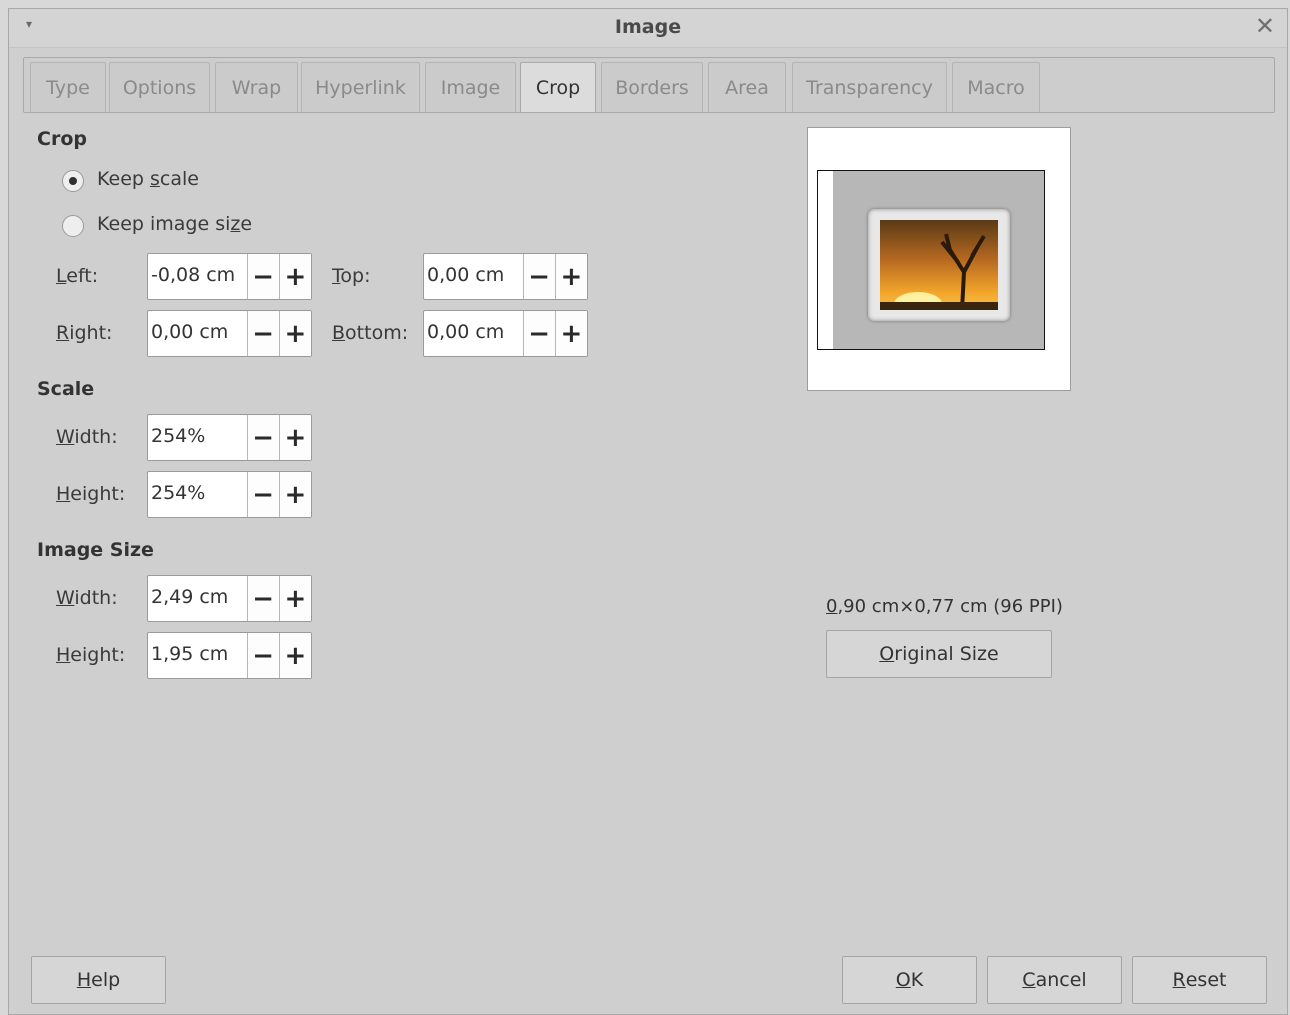  I want to click on image-height-increment-button: +, so click(295, 655).